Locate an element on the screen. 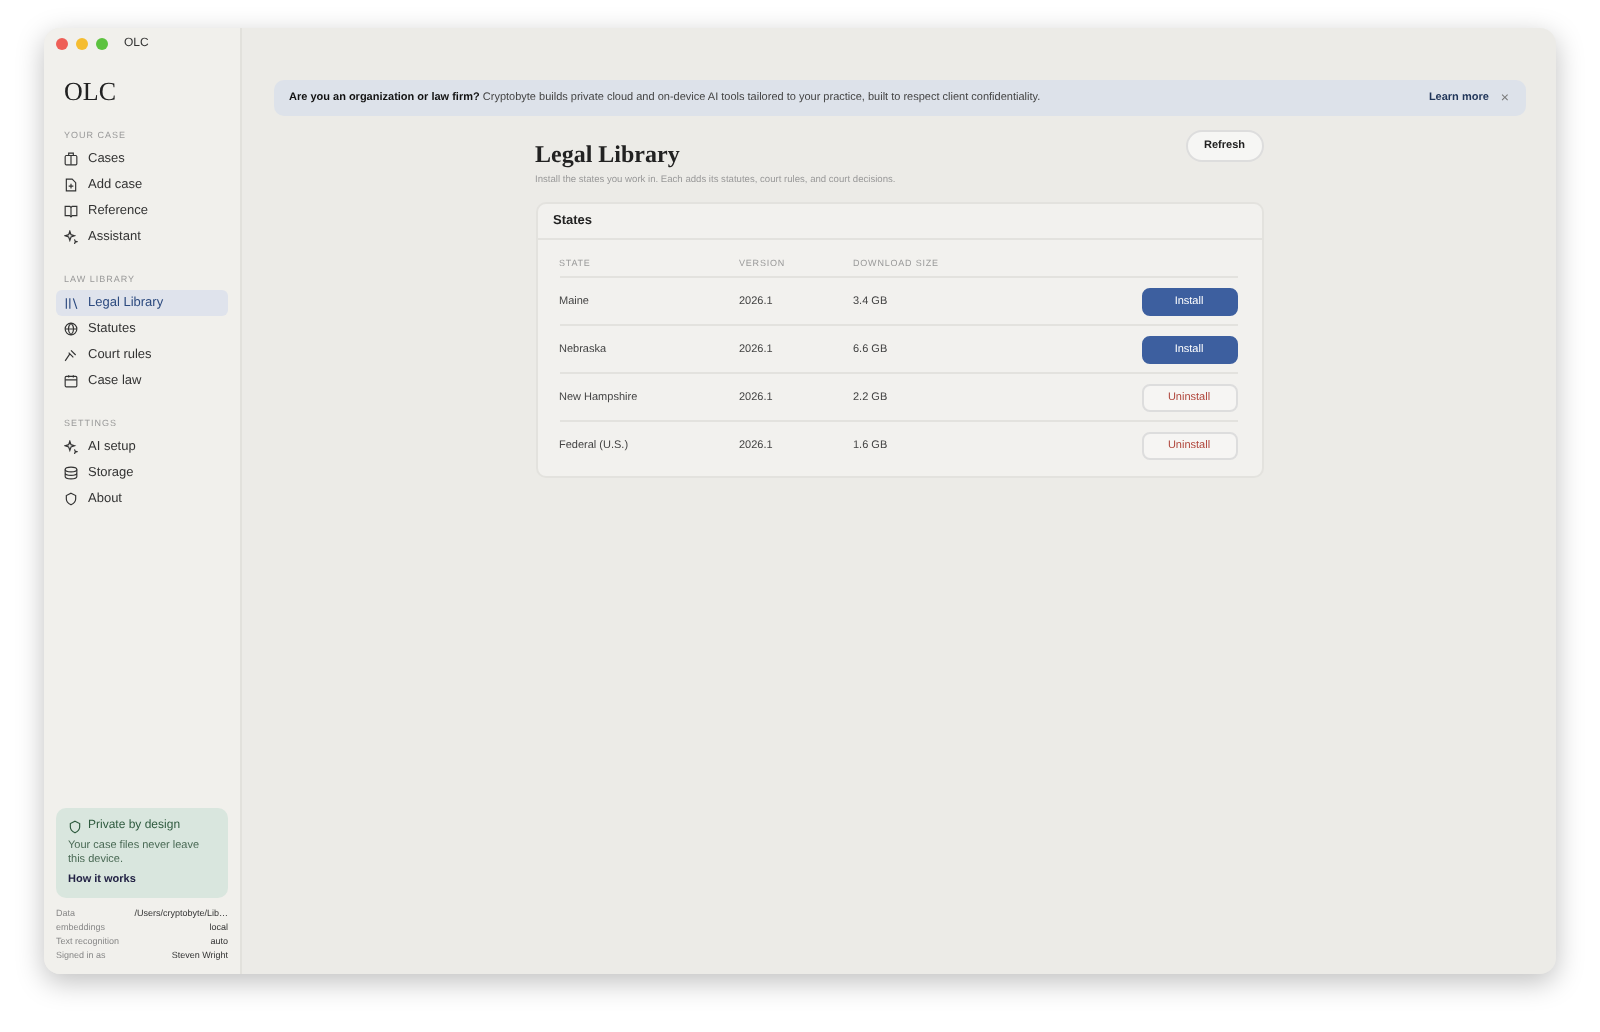 This screenshot has width=1600, height=1032. maximize-window-button is located at coordinates (102, 43).